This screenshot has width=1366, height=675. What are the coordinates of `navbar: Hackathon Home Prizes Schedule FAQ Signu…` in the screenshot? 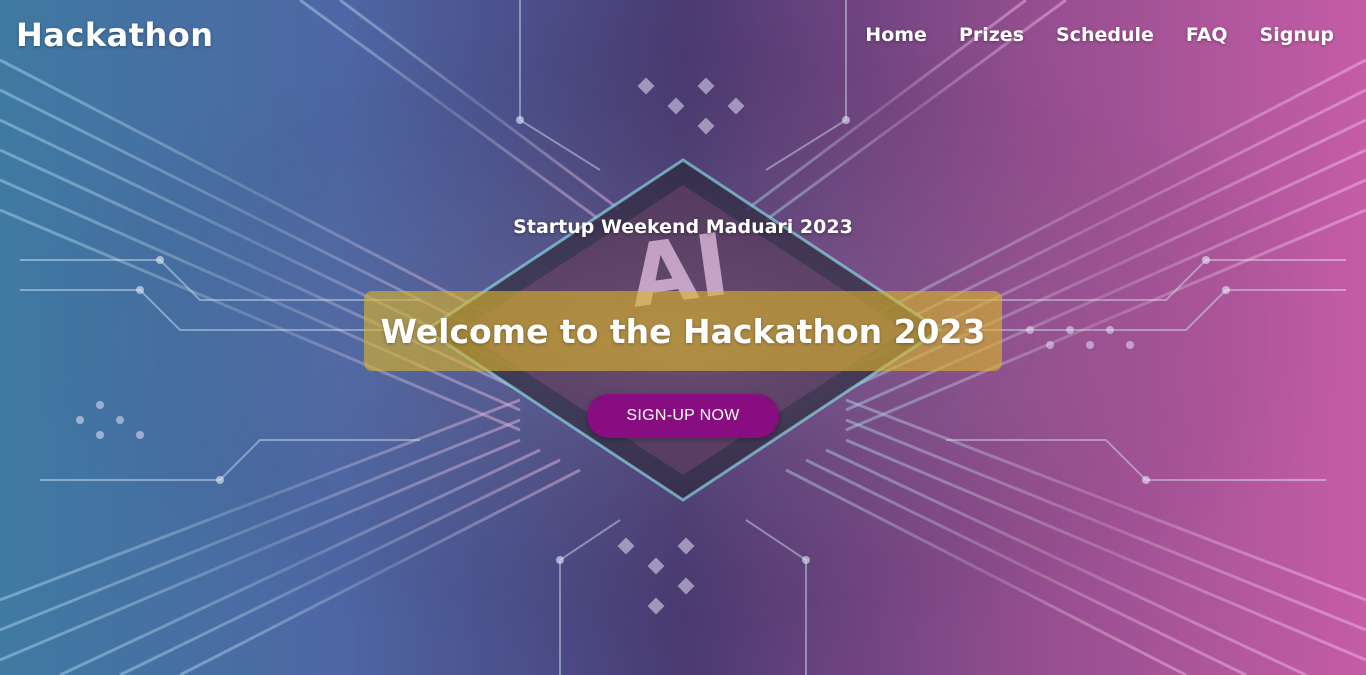 It's located at (683, 37).